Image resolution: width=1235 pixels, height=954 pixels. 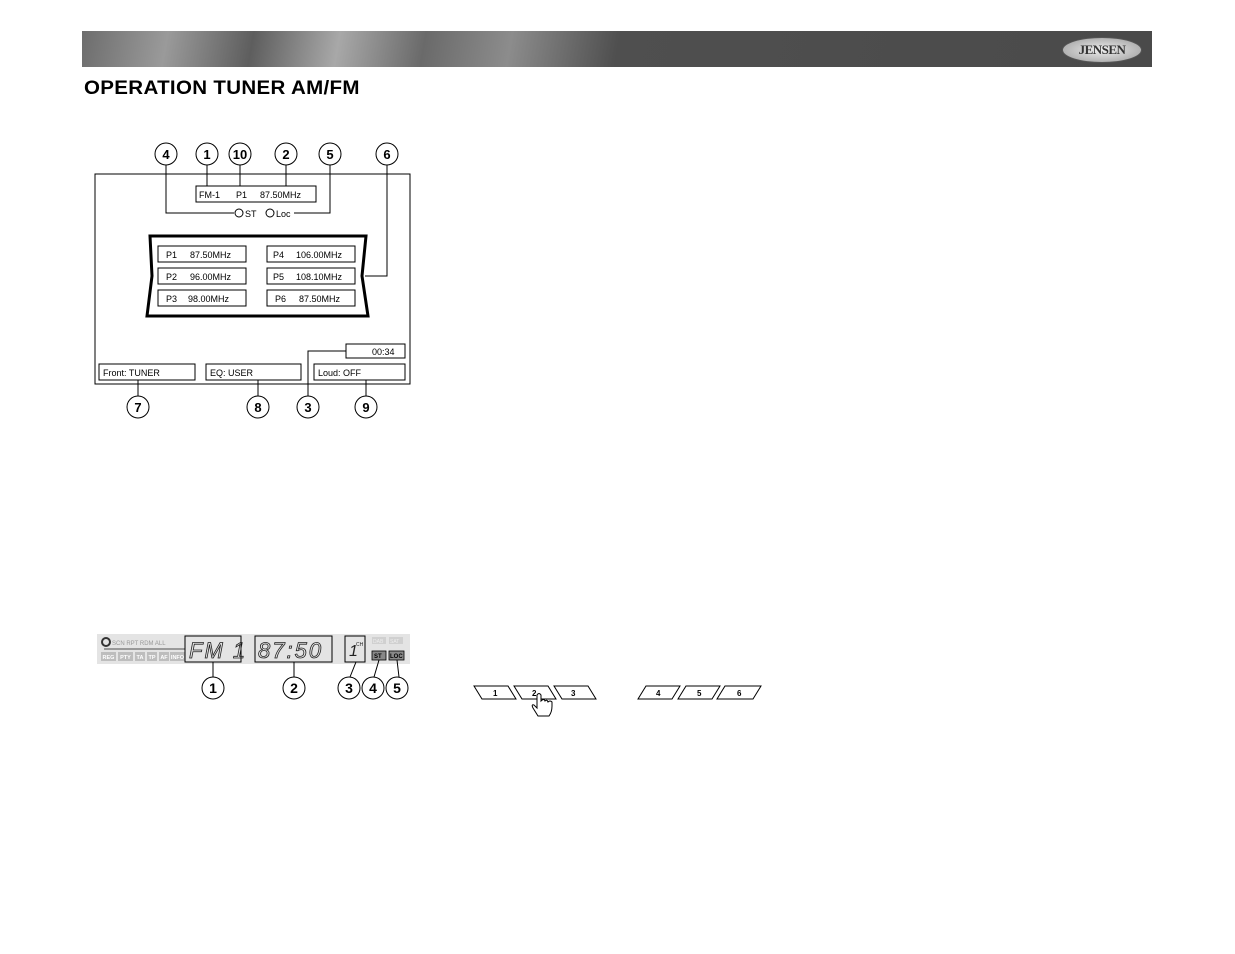 I want to click on preset-button-p5: P5 108.10MHz, so click(x=311, y=276).